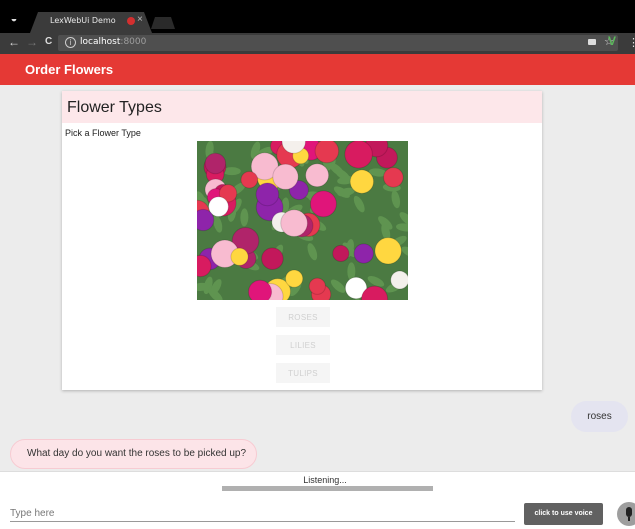 The height and width of the screenshot is (529, 635). Describe the element at coordinates (48, 41) in the screenshot. I see `reload-icon: C` at that location.